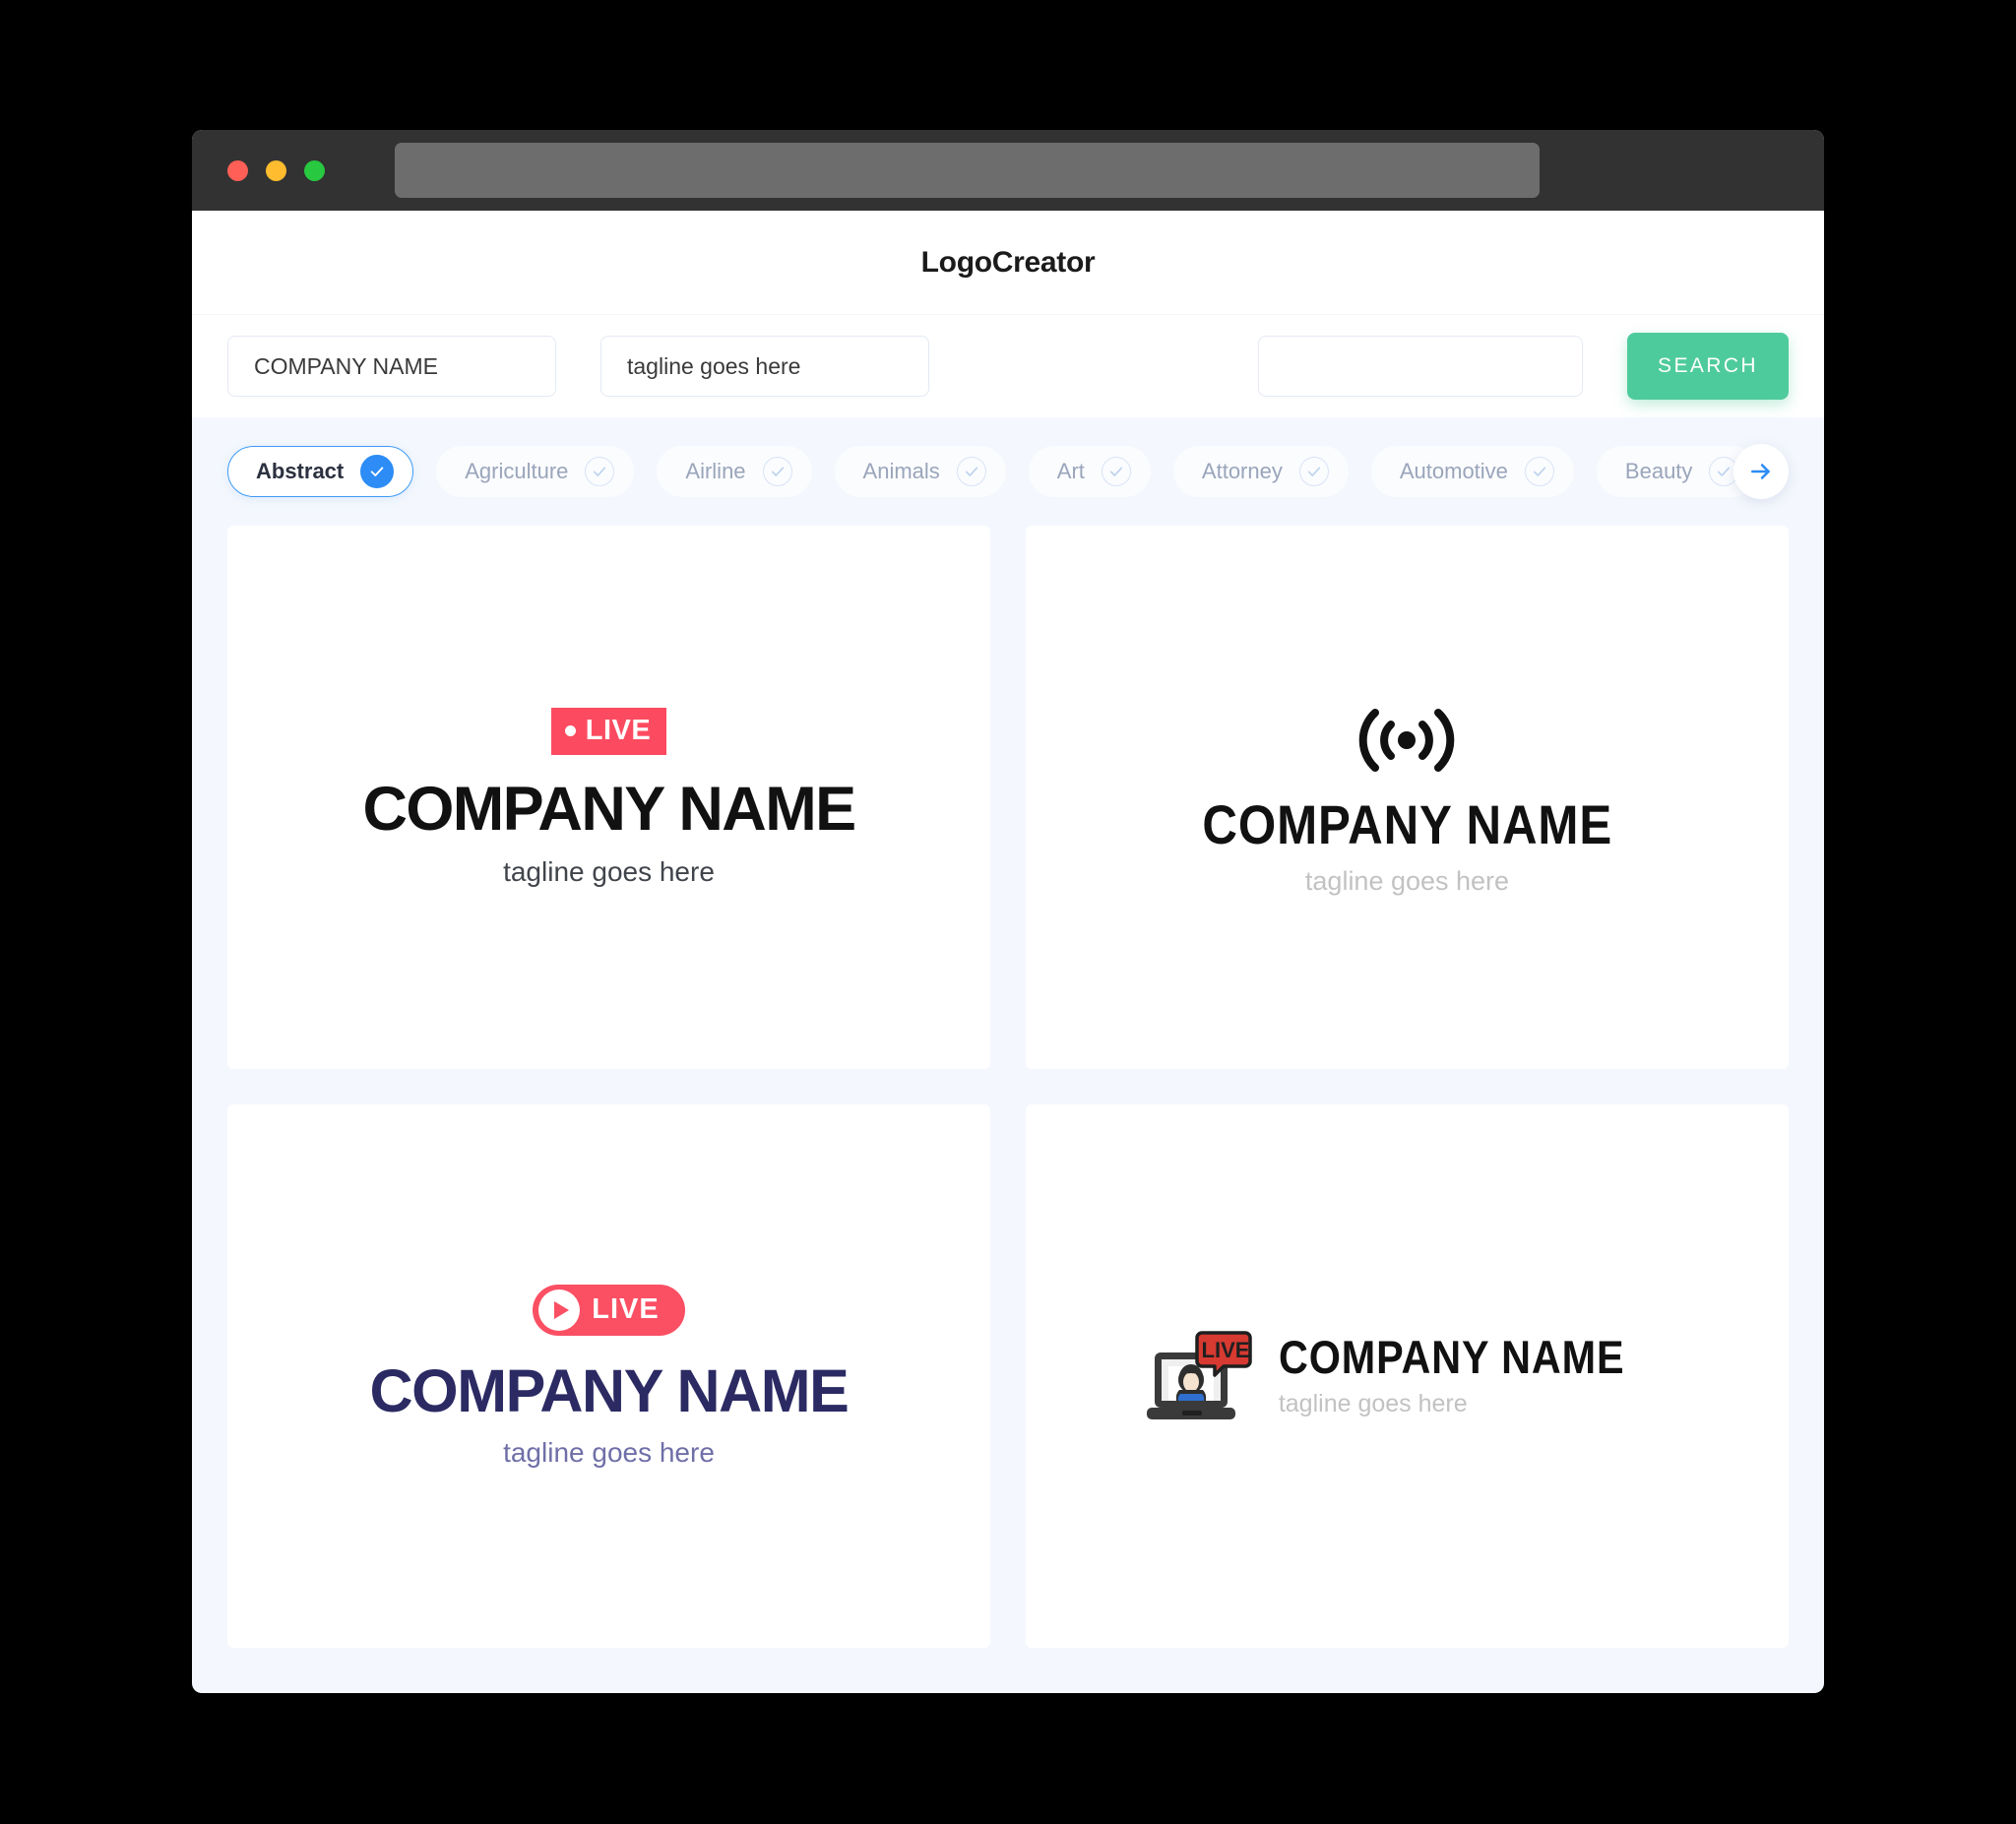 This screenshot has width=2016, height=1824. What do you see at coordinates (1708, 366) in the screenshot?
I see `search-button: SEARCH` at bounding box center [1708, 366].